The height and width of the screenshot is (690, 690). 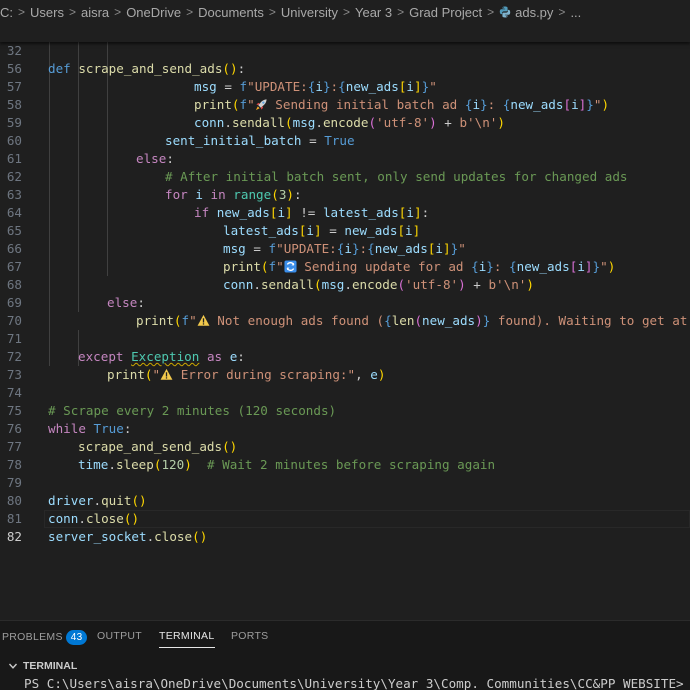 What do you see at coordinates (6, 12) in the screenshot?
I see `breadcrumb-drive: C:` at bounding box center [6, 12].